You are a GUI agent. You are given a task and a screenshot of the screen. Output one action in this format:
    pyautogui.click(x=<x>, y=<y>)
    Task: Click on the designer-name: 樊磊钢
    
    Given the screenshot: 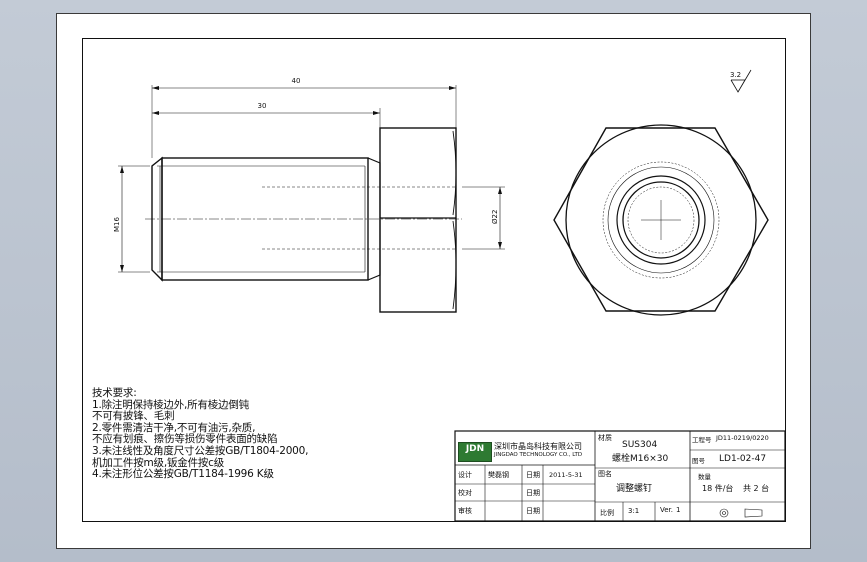 What is the action you would take?
    pyautogui.click(x=498, y=475)
    